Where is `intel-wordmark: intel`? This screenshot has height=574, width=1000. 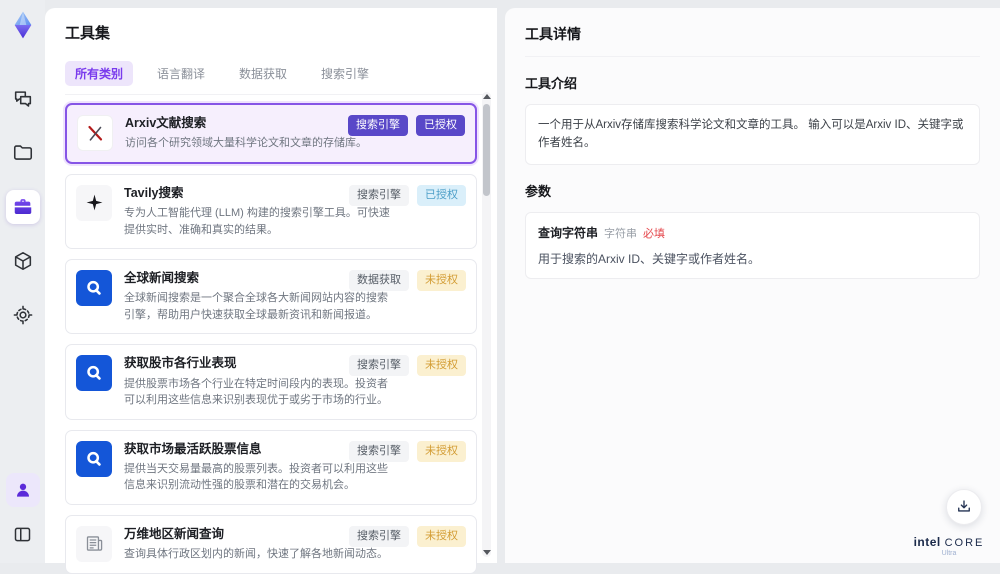 intel-wordmark: intel is located at coordinates (927, 542).